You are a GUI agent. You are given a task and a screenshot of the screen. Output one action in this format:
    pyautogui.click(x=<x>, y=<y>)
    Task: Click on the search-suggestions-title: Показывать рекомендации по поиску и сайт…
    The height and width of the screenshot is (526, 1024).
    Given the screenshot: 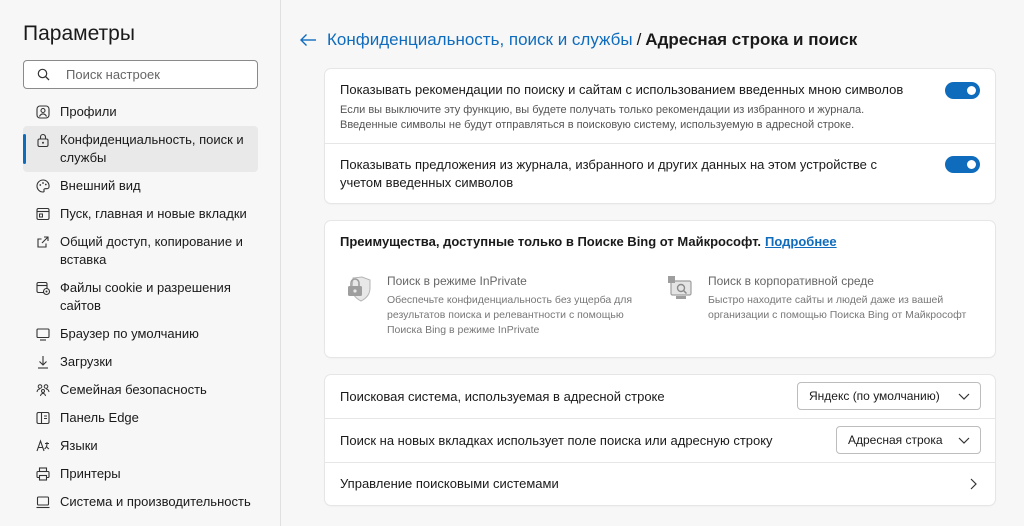 What is the action you would take?
    pyautogui.click(x=622, y=89)
    